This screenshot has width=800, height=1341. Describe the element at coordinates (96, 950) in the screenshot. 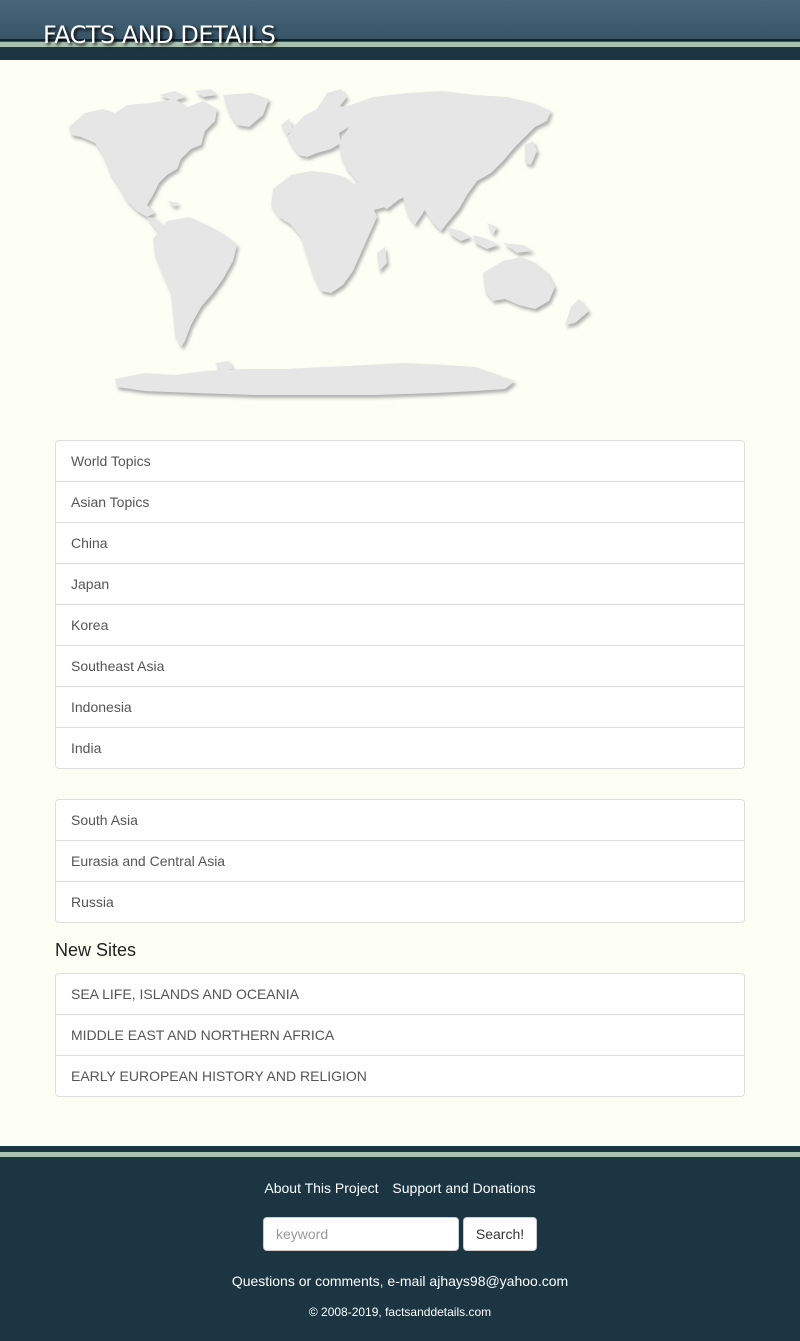

I see `new-sites-heading: New Sites` at that location.